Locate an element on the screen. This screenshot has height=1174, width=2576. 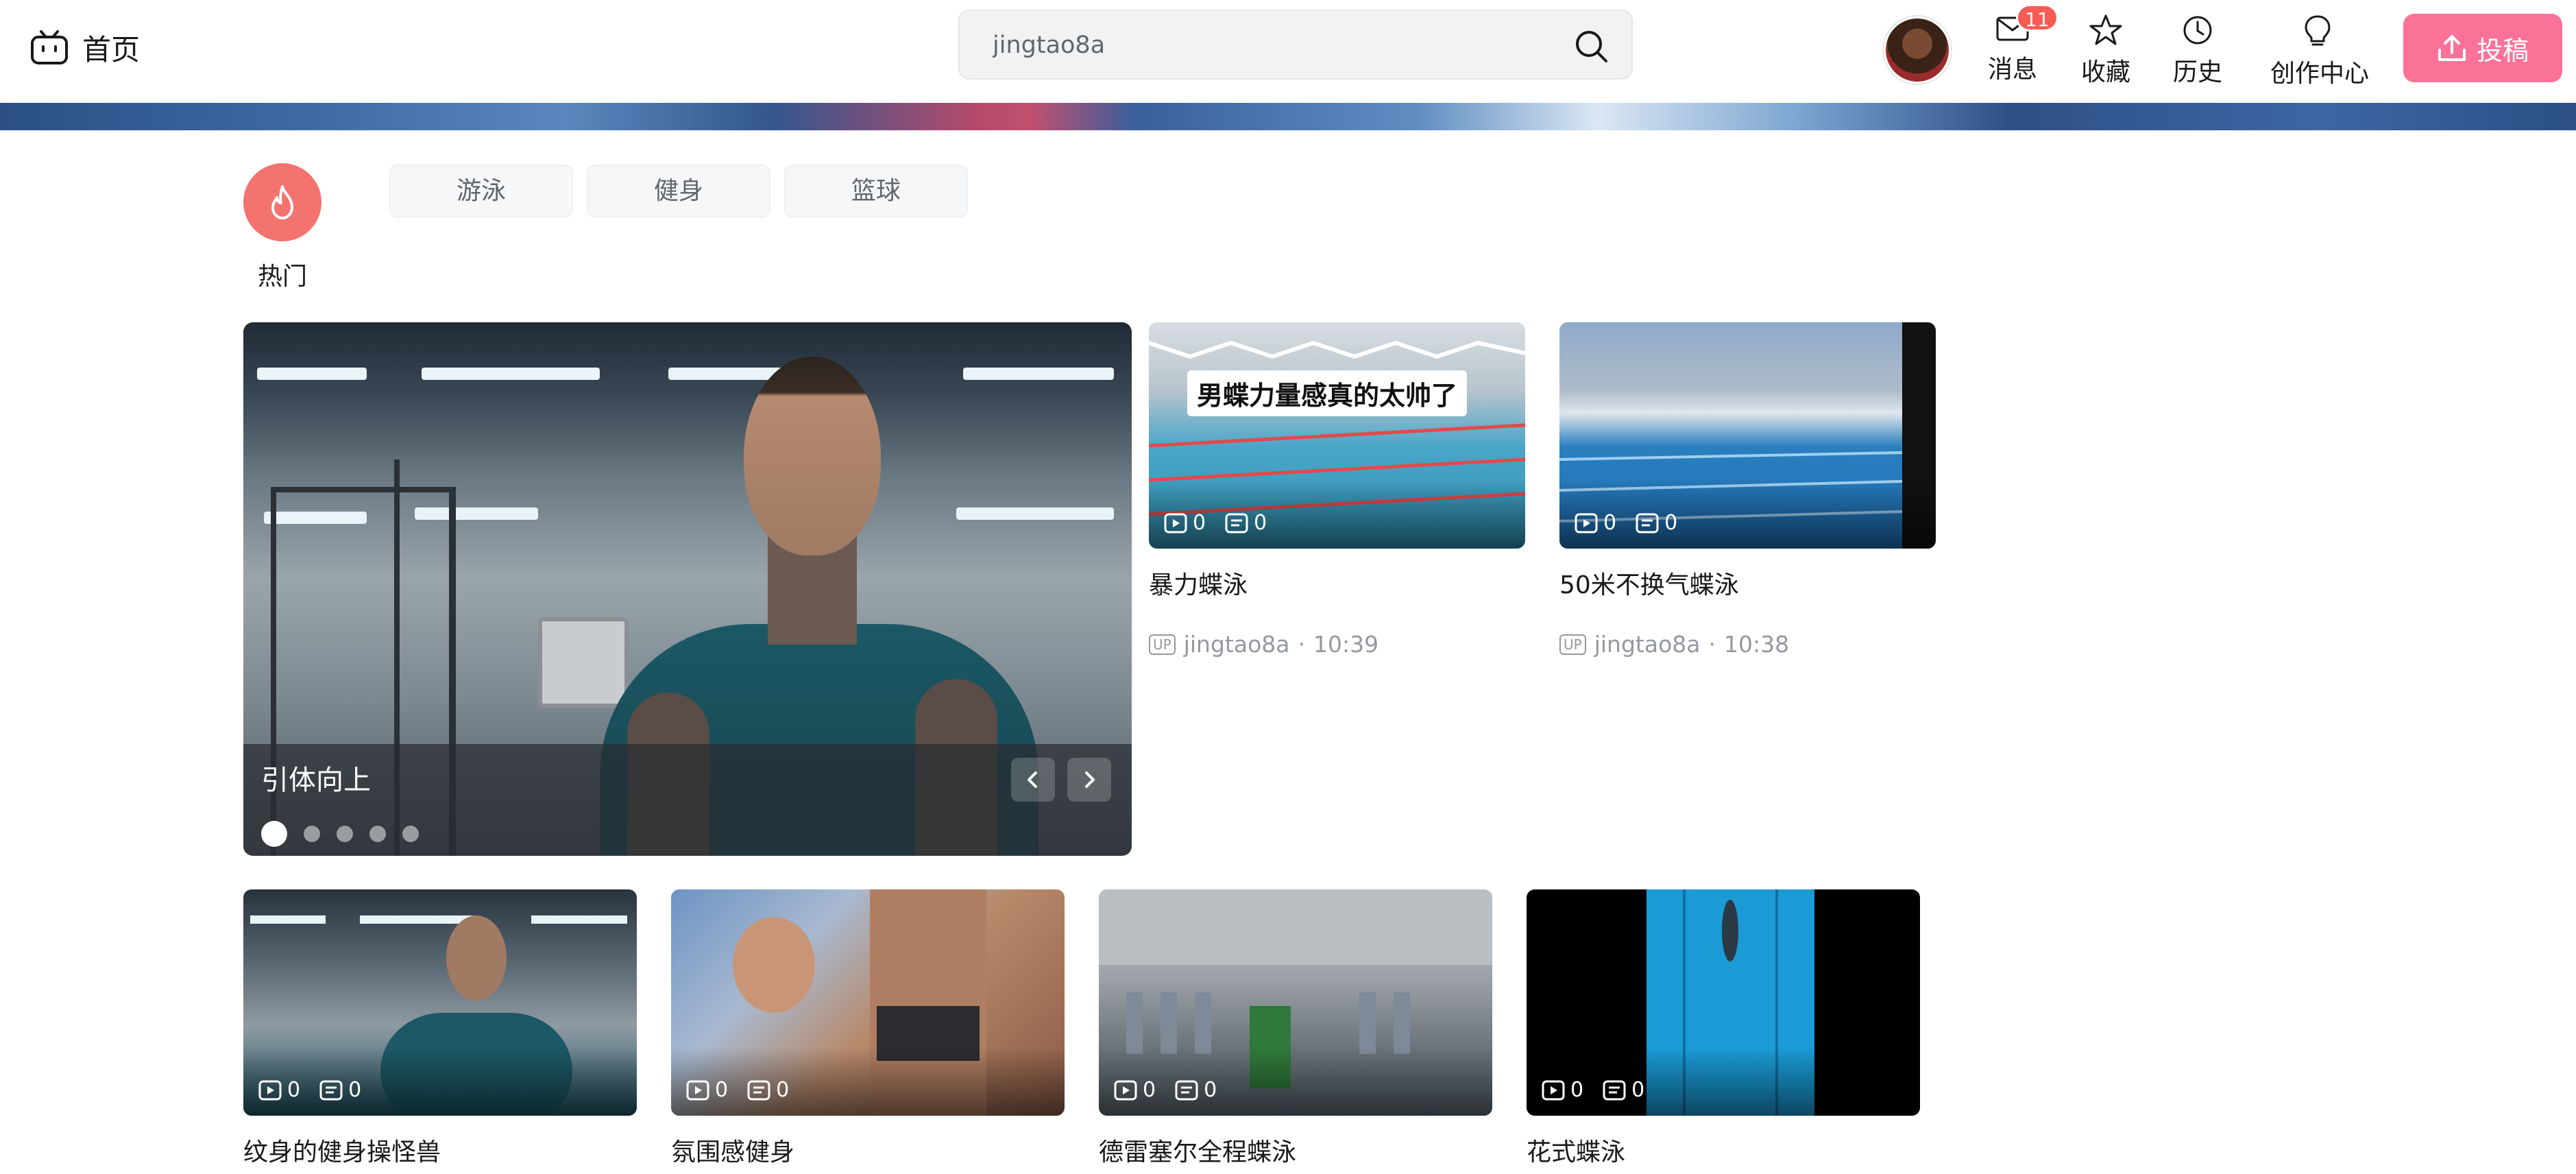
flame-icon is located at coordinates (282, 202).